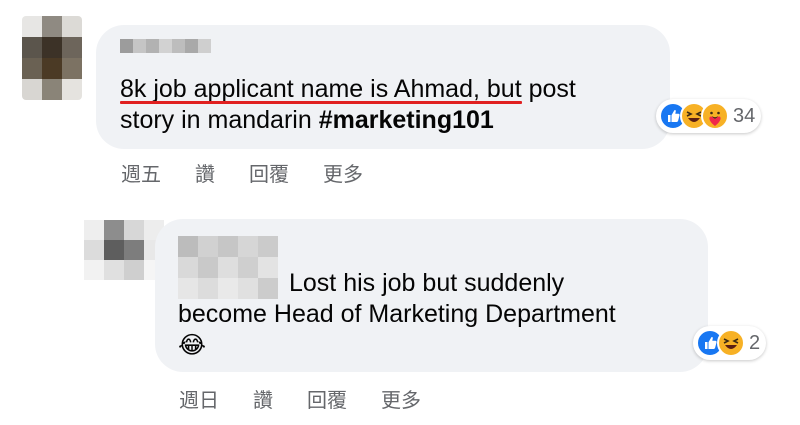 This screenshot has height=425, width=800. Describe the element at coordinates (715, 116) in the screenshot. I see `care-icon` at that location.